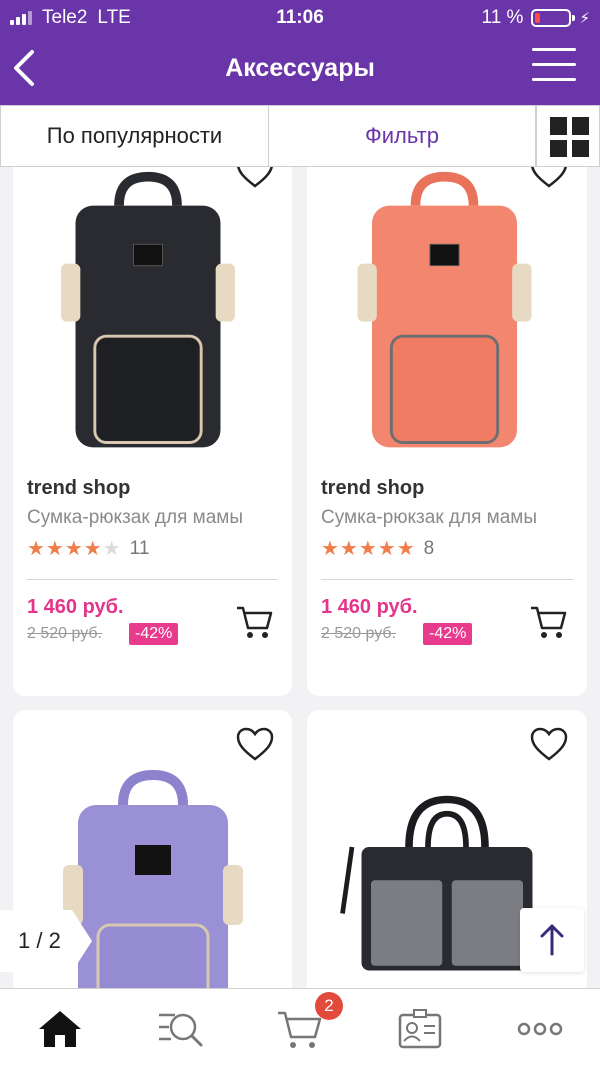 Image resolution: width=600 pixels, height=1066 pixels. I want to click on product-rating: ★★★★★ 11, so click(88, 548).